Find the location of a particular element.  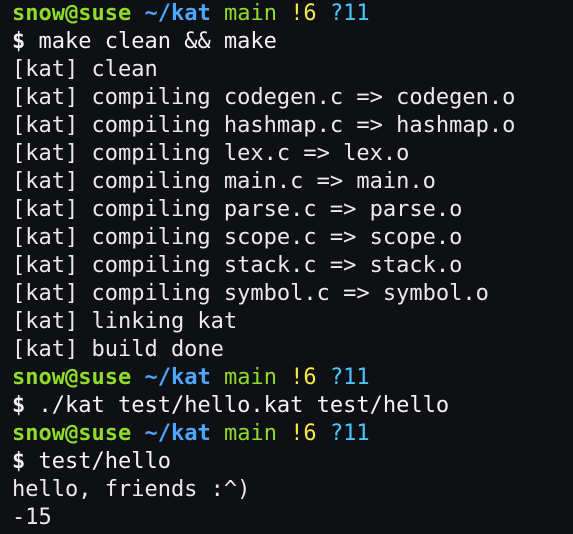

output-text: [kat] compiling symbol.c => symbol.o is located at coordinates (250, 293).